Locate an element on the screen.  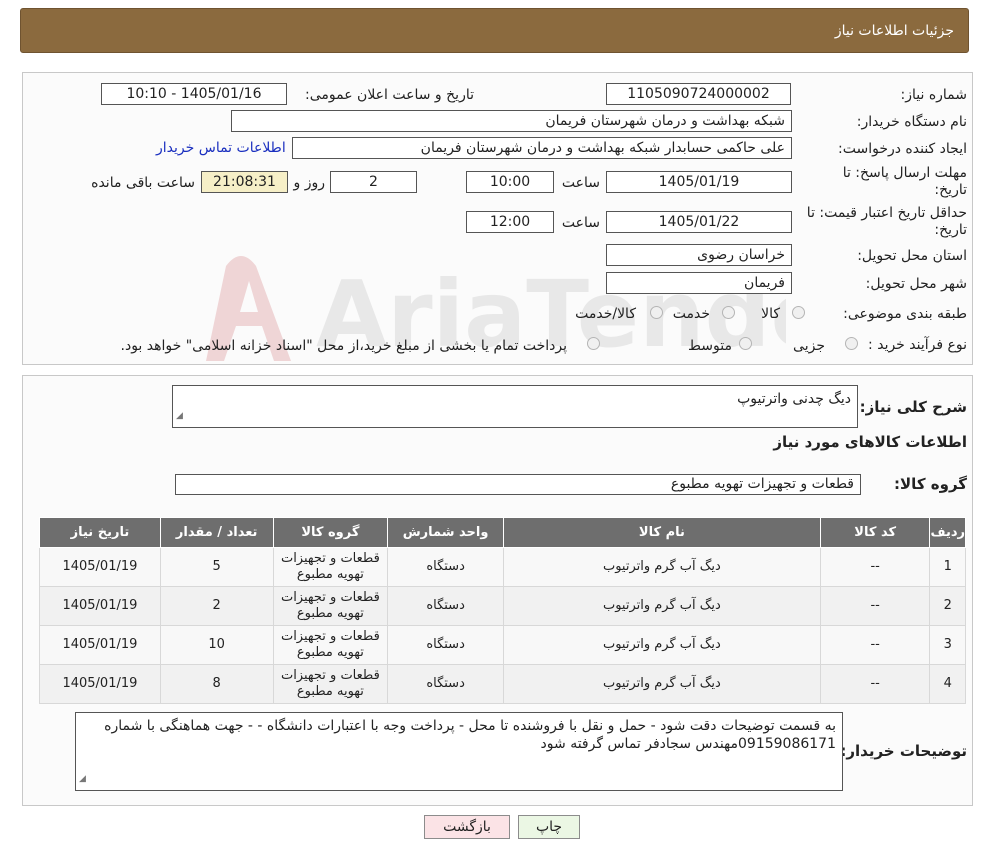
need-number-field: 1105090724000002 is located at coordinates (698, 94).